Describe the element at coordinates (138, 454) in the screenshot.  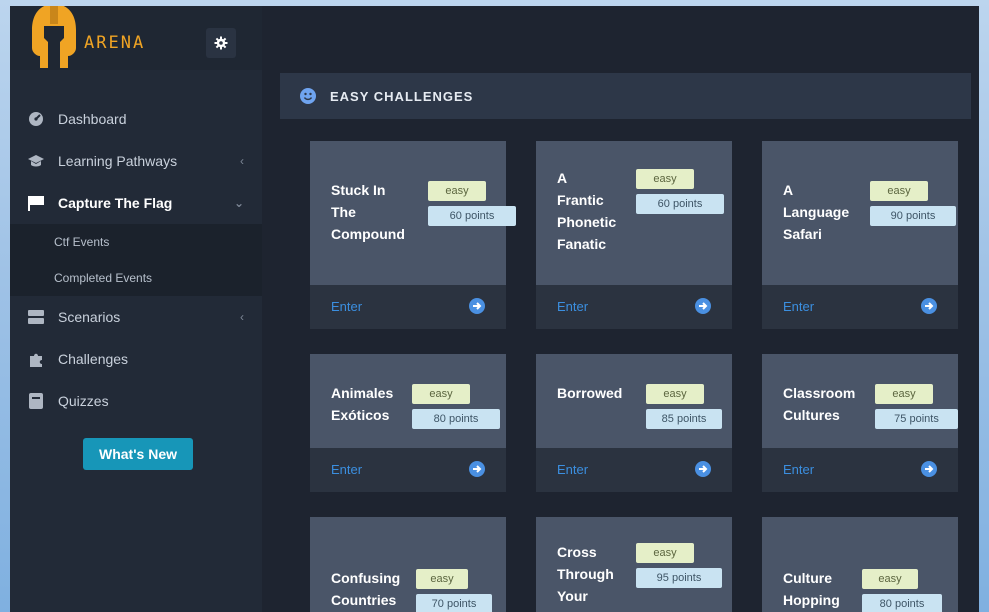
I see `whats-new-button: What's New` at that location.